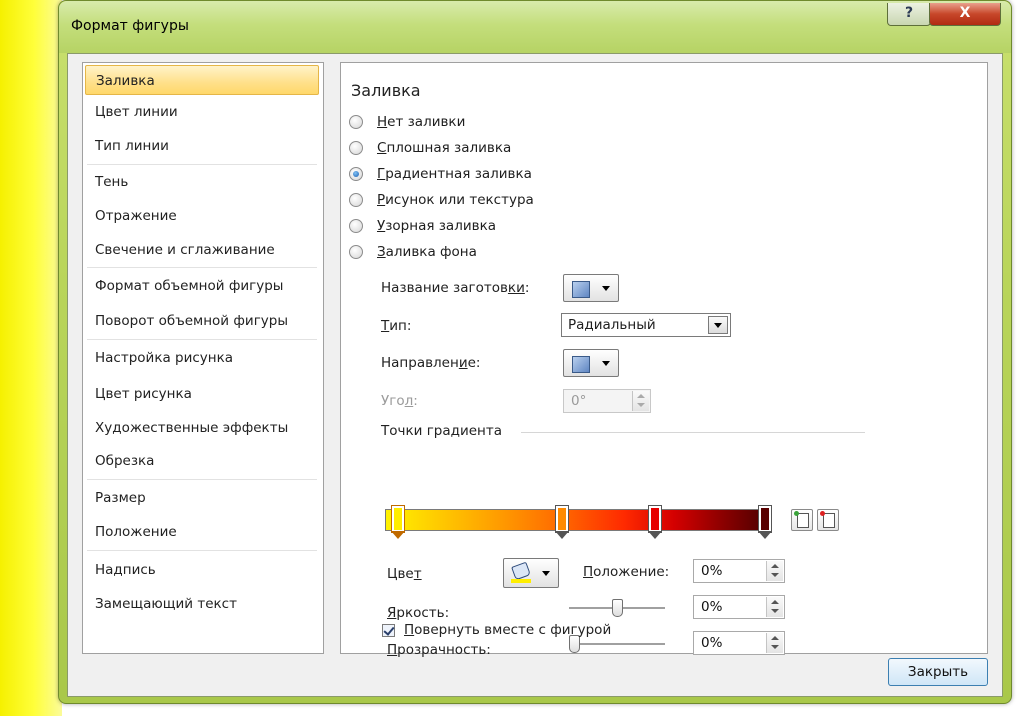 The image size is (1021, 716). What do you see at coordinates (444, 148) in the screenshot?
I see `radio-label: Сплошная заливка` at bounding box center [444, 148].